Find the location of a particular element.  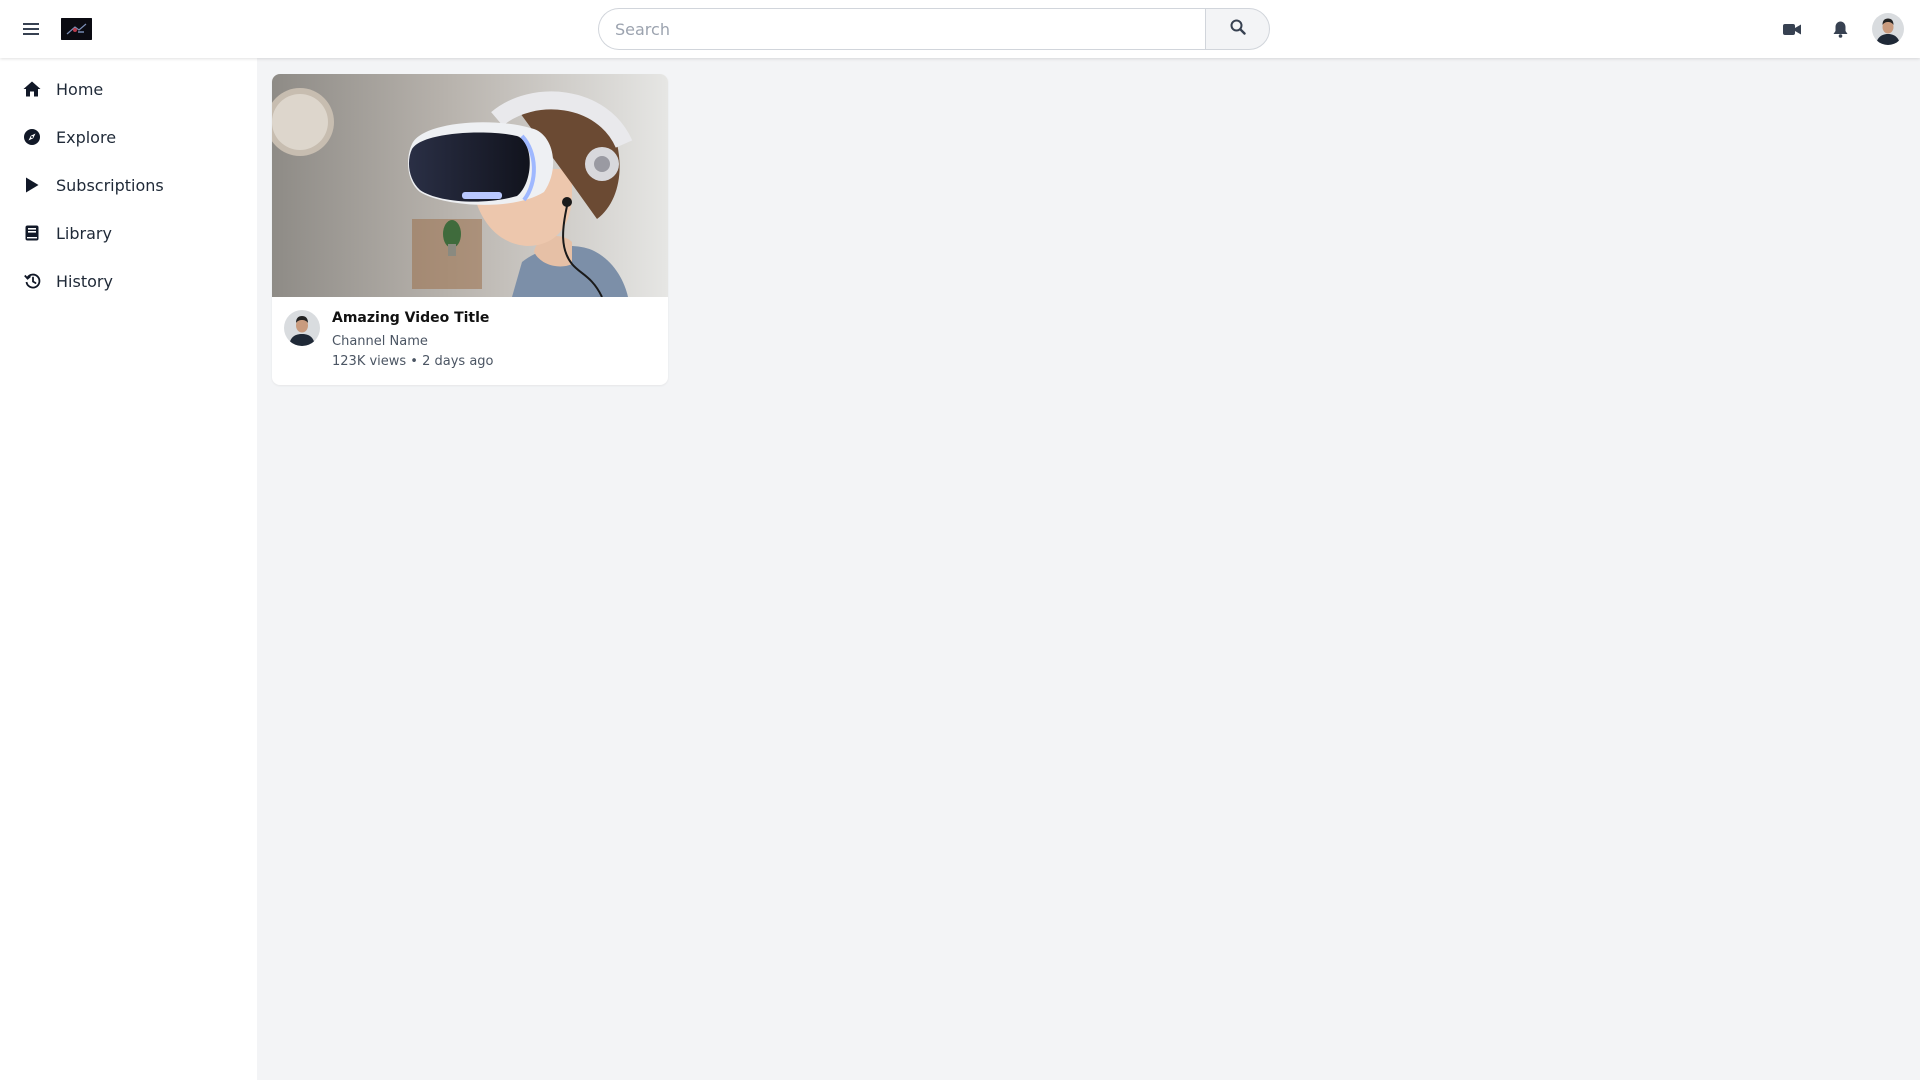

sidebar-item-explore: Explore is located at coordinates (128, 137).